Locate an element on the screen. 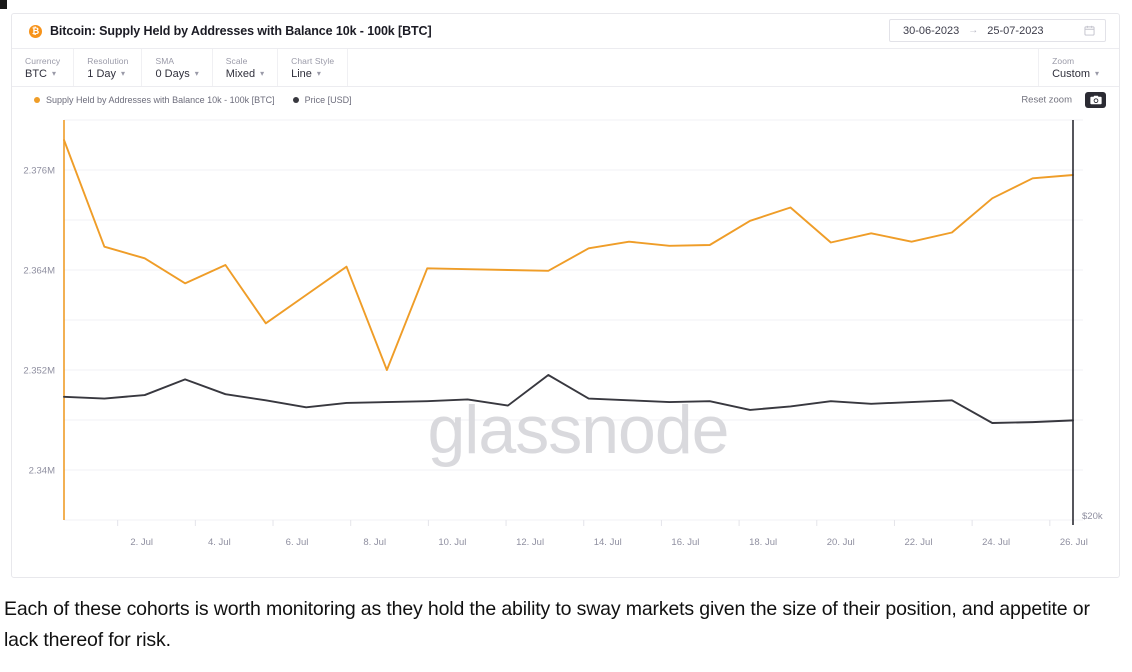  control-resolution-value: 1 Day ▾ is located at coordinates (107, 74).